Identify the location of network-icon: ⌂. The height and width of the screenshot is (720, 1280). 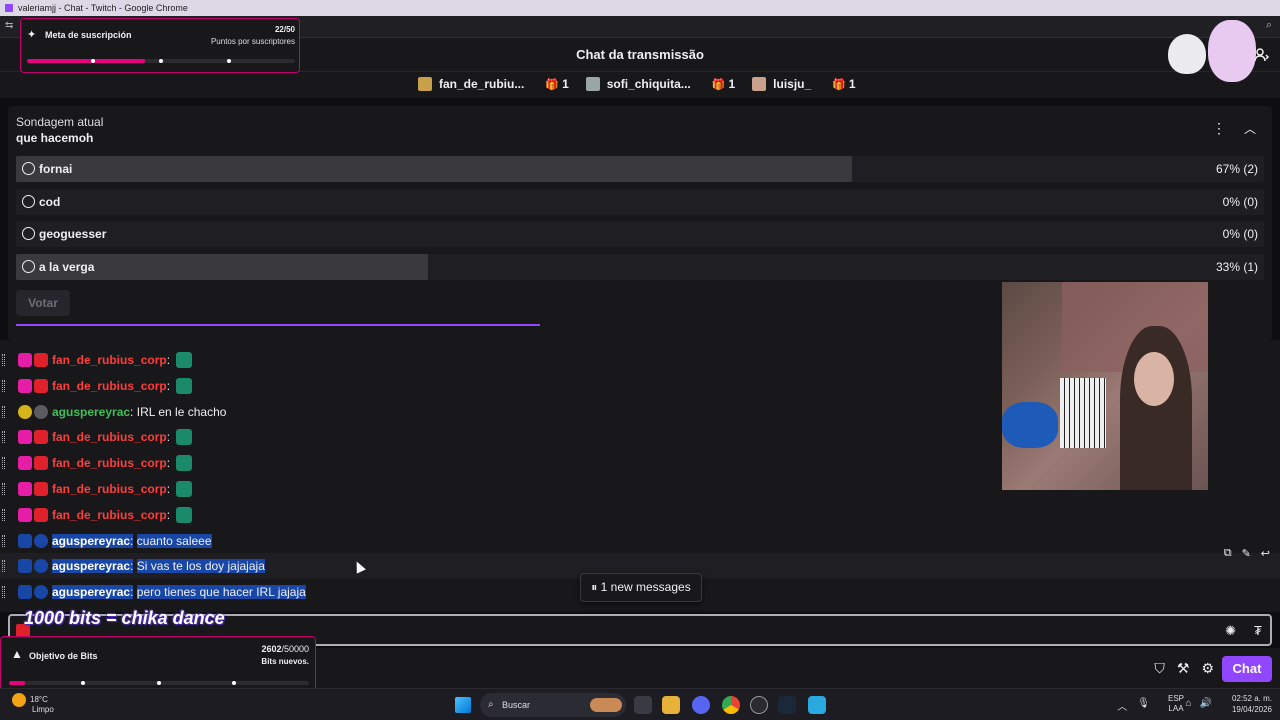
(1189, 703).